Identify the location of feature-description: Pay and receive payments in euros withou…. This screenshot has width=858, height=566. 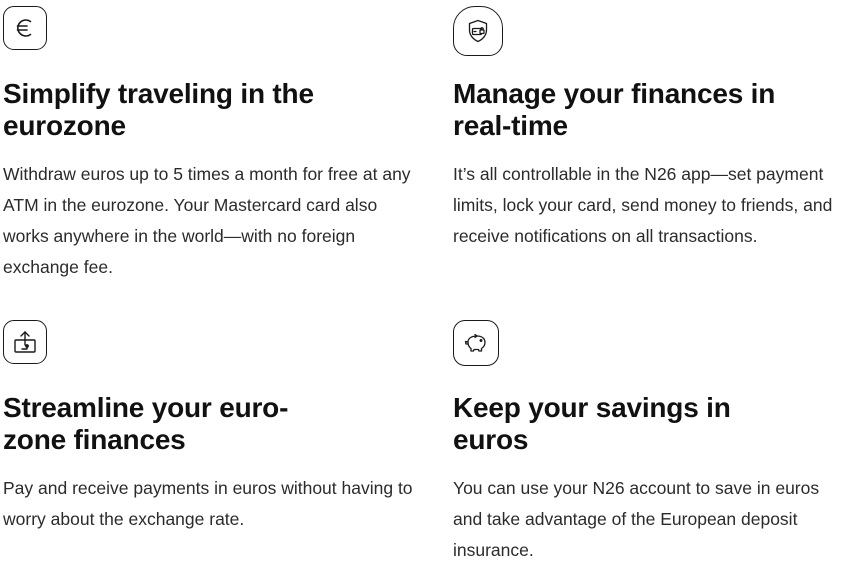
(208, 503).